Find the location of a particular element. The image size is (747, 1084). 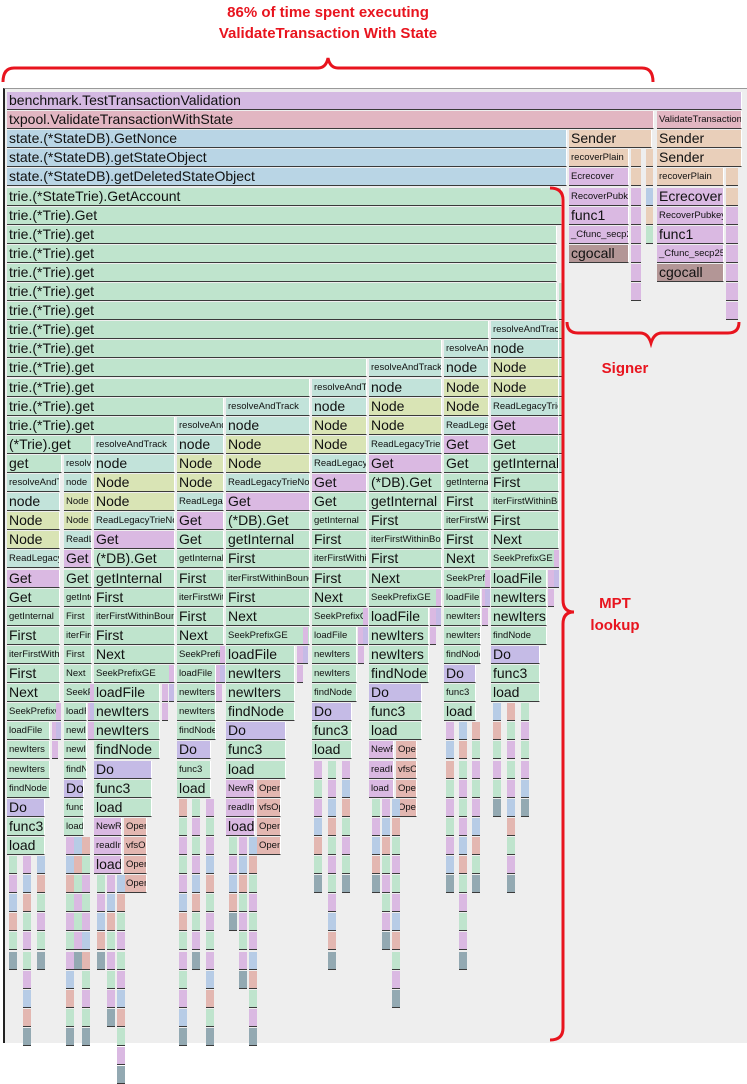

annotation-mpt-line2: lookup is located at coordinates (615, 625).